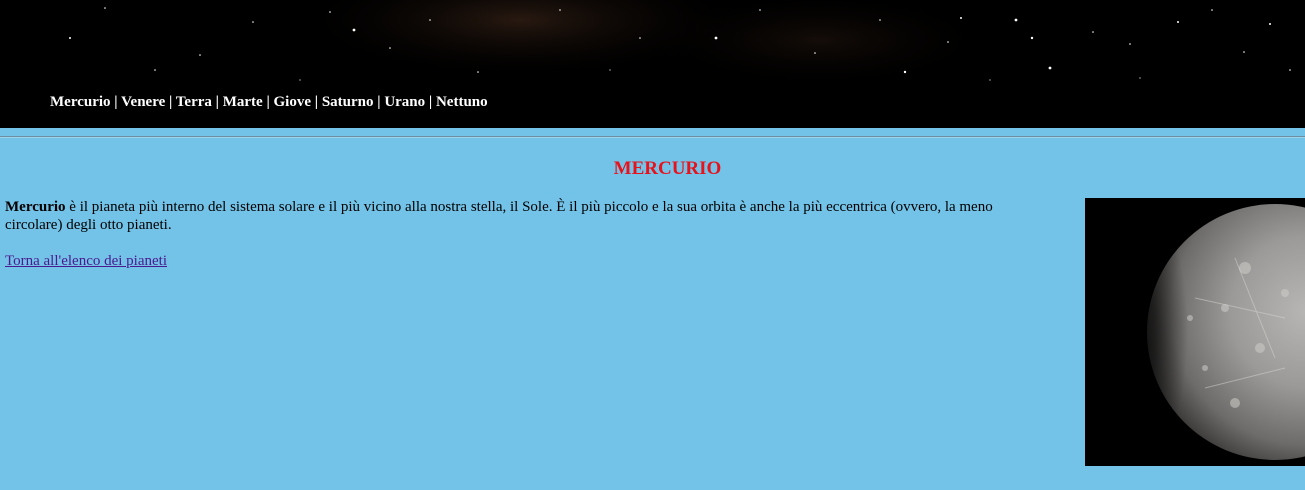 The image size is (1305, 490). I want to click on nav-link-mercurio: Mercurio, so click(80, 102).